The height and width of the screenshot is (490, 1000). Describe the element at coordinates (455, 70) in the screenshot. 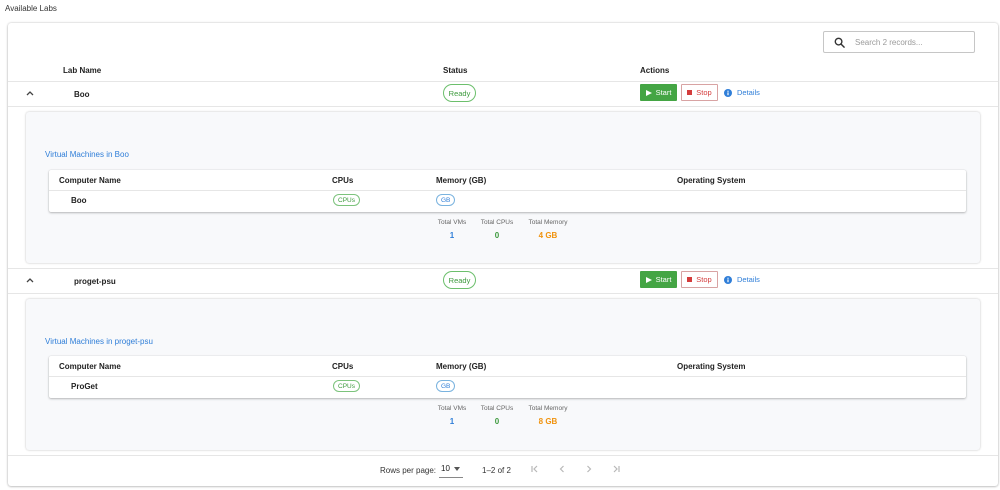

I see `header-status: Status` at that location.